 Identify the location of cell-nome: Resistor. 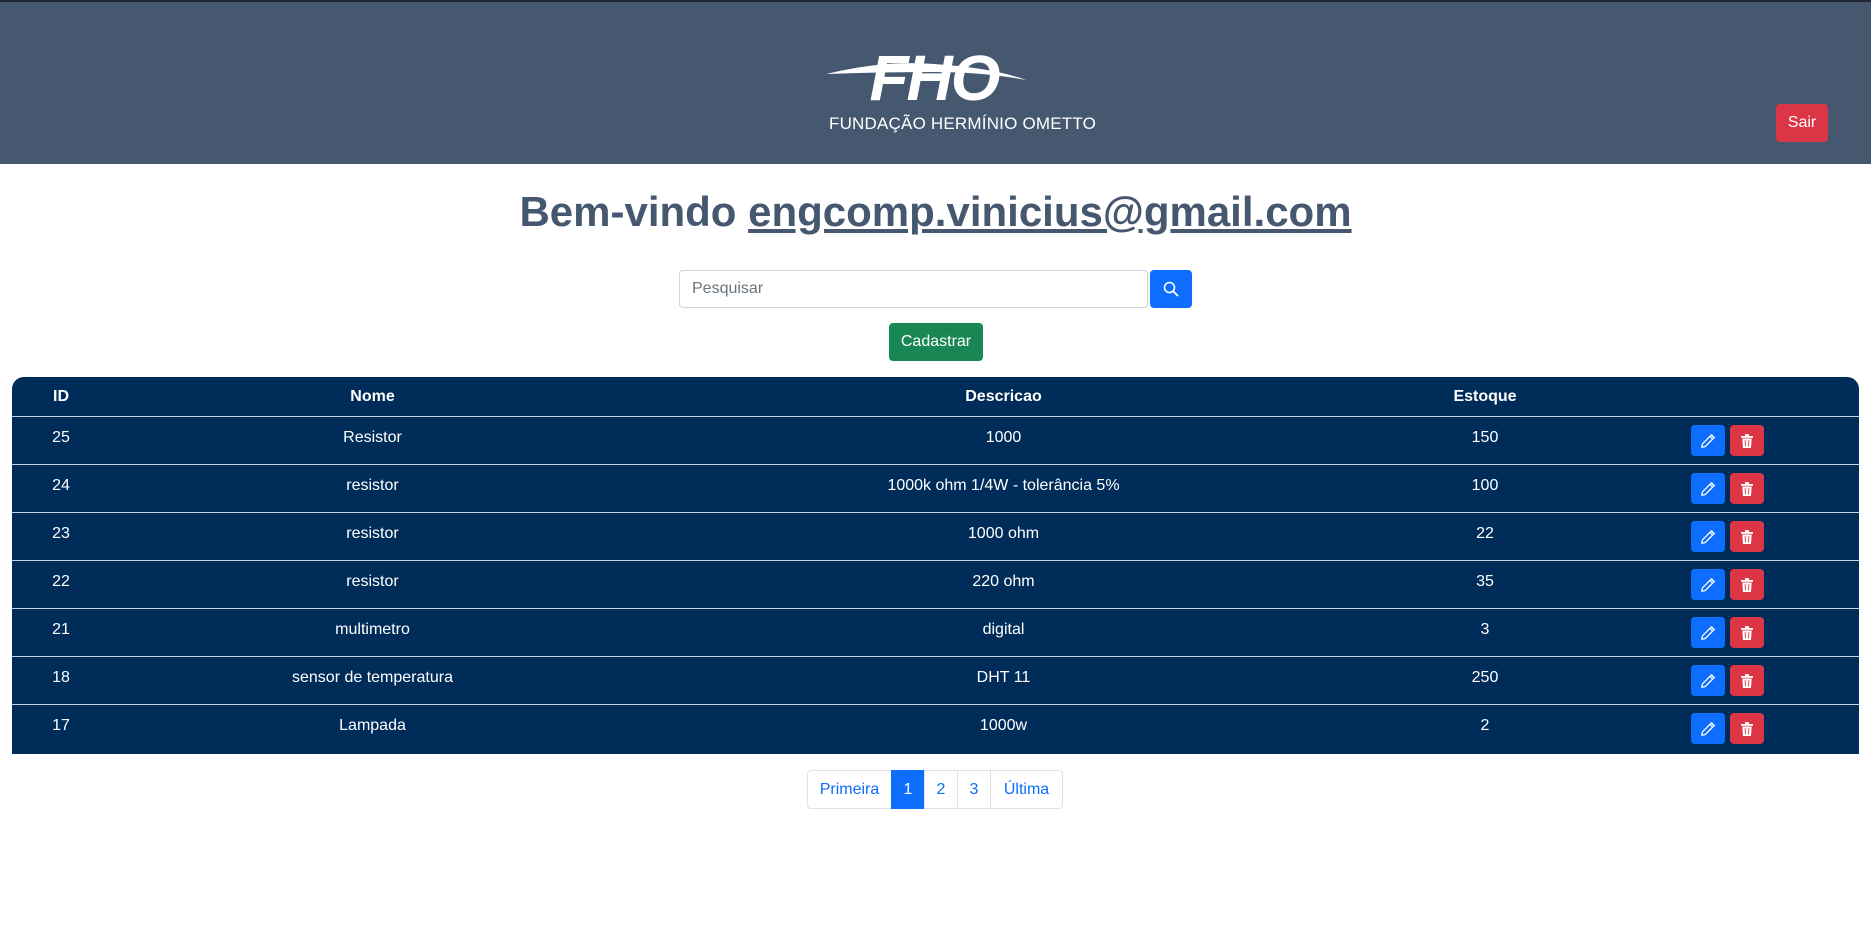
(372, 437).